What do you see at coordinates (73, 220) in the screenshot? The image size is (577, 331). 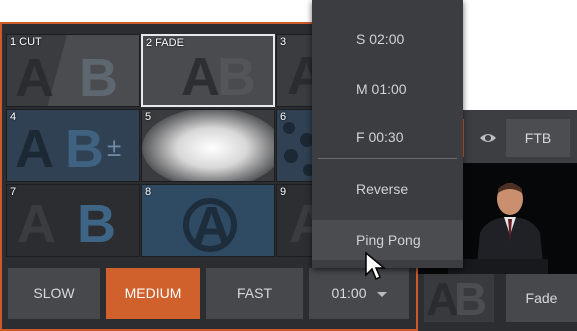 I see `transition-tile-7: 7 A B` at bounding box center [73, 220].